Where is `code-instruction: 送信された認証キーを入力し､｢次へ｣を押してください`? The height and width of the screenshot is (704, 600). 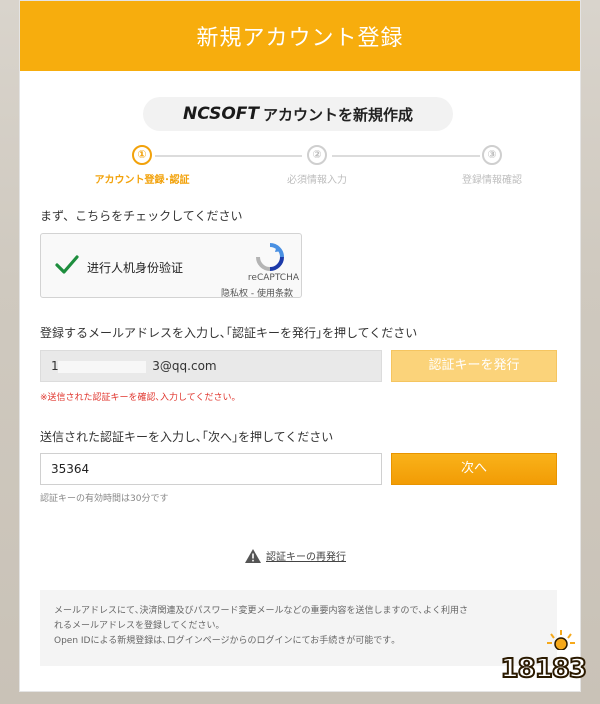 code-instruction: 送信された認証キーを入力し､｢次へ｣を押してください is located at coordinates (187, 437).